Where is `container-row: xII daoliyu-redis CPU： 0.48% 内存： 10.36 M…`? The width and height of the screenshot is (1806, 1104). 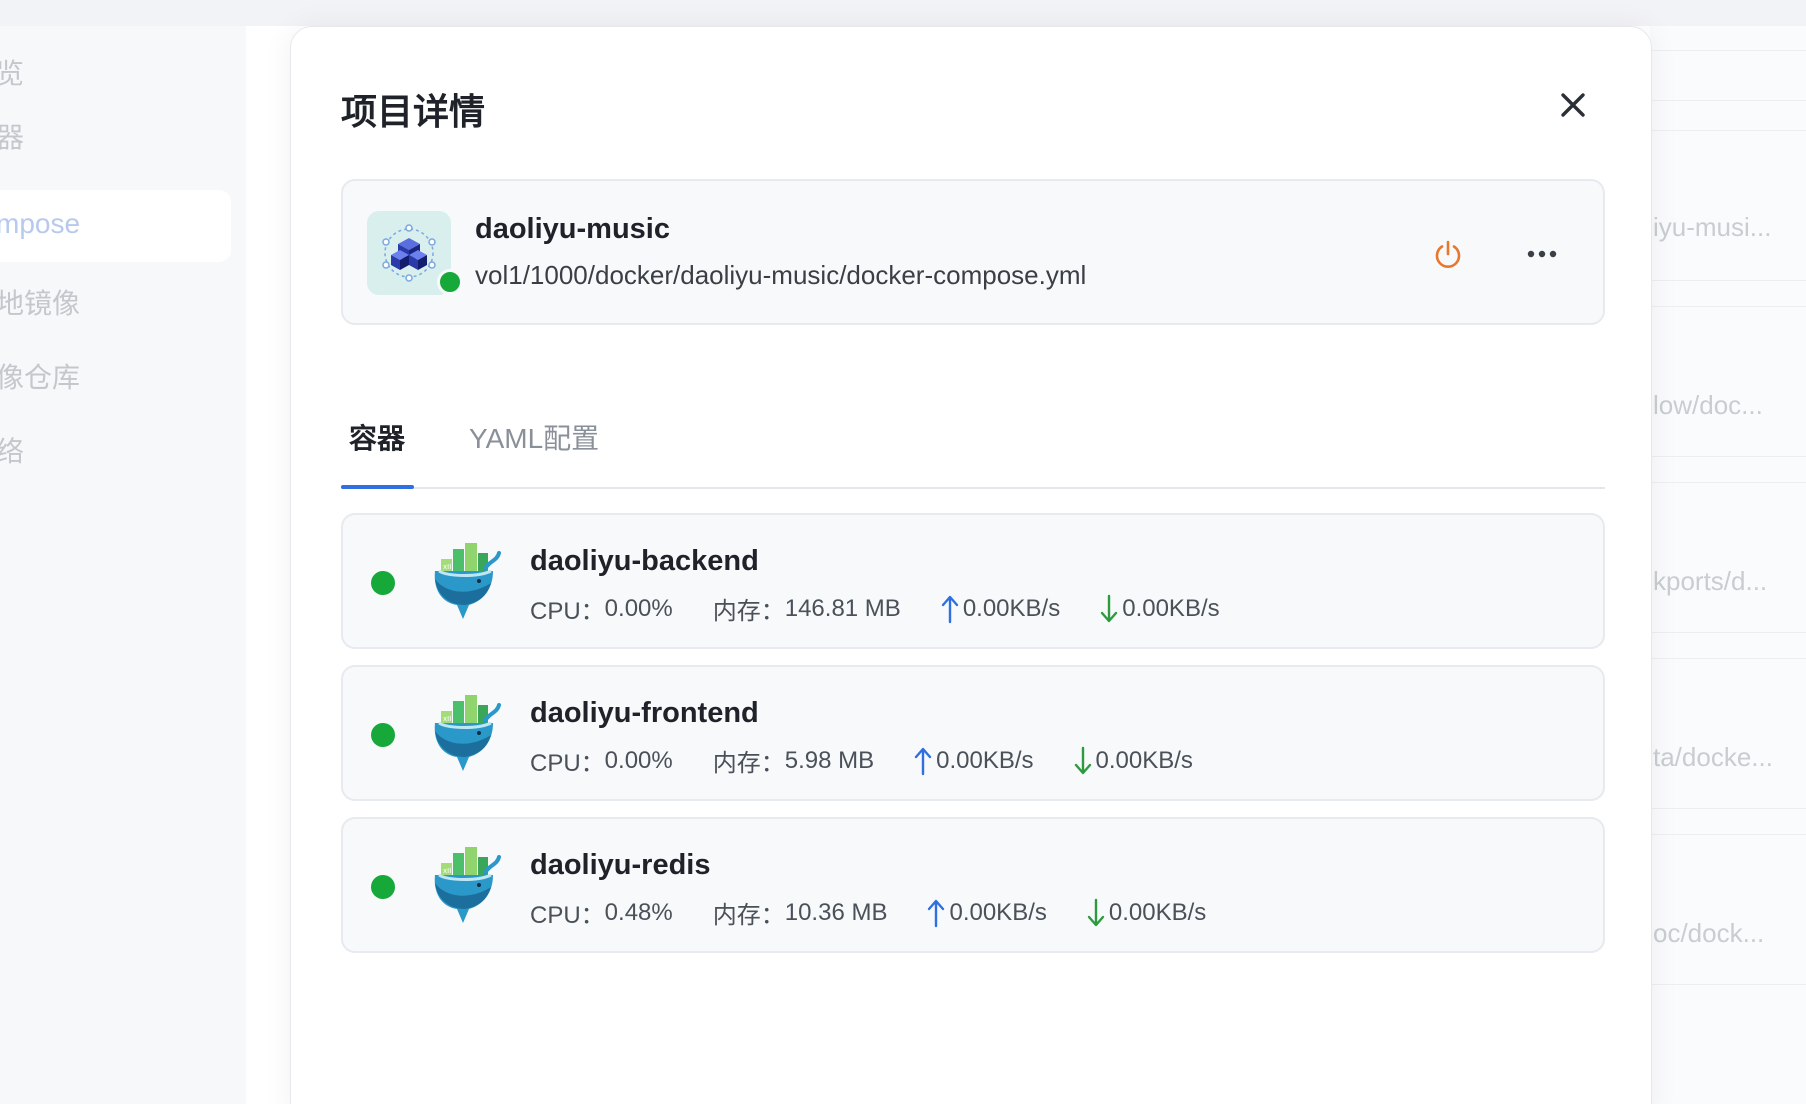 container-row: xII daoliyu-redis CPU： 0.48% 内存： 10.36 M… is located at coordinates (973, 885).